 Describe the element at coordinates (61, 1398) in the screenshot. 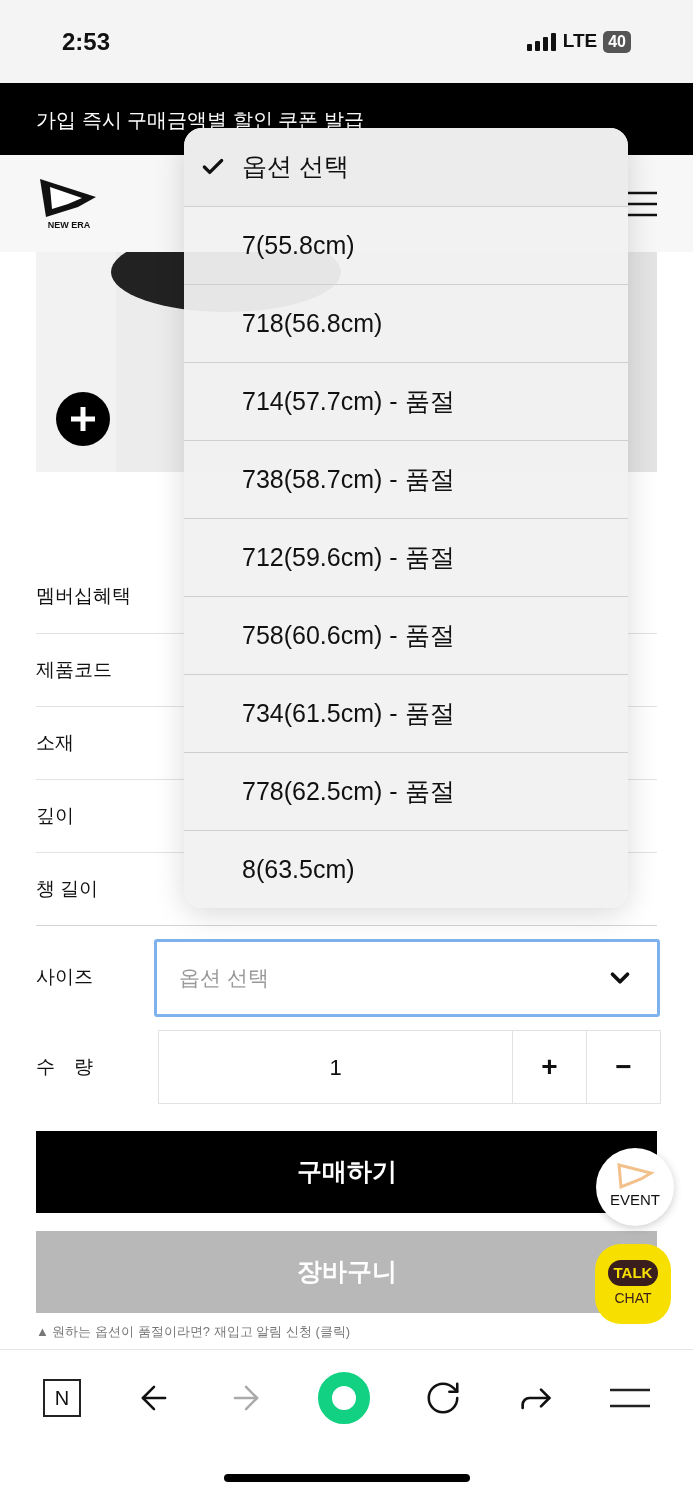

I see `home-button: N` at that location.